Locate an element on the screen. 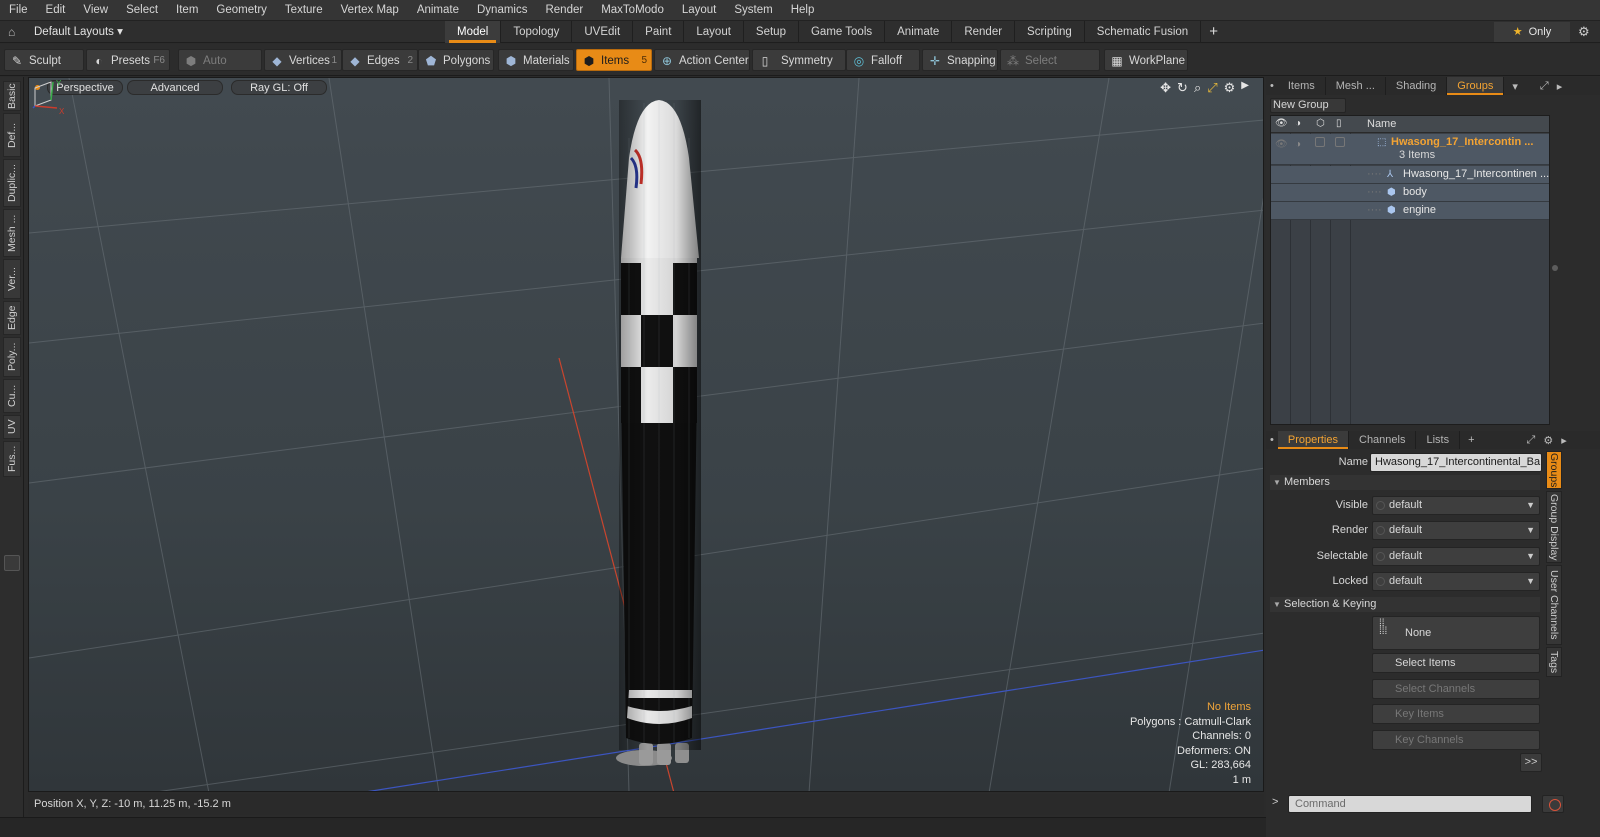  presets-button: ◐ Presets F6 is located at coordinates (128, 60).